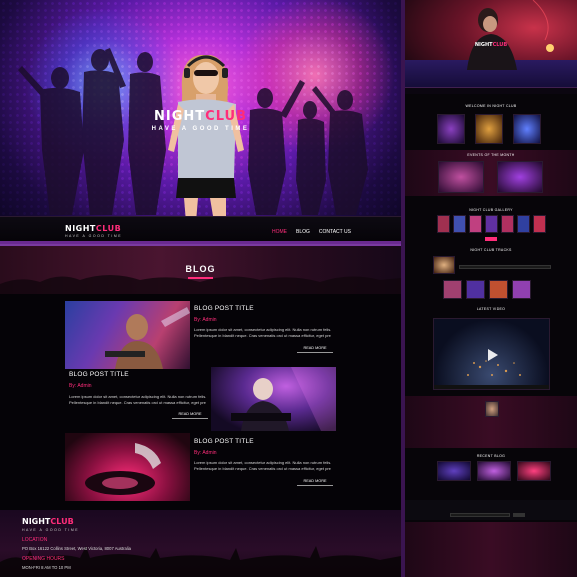 The height and width of the screenshot is (577, 577). I want to click on preview-hero-night: NIGHT, so click(483, 45).